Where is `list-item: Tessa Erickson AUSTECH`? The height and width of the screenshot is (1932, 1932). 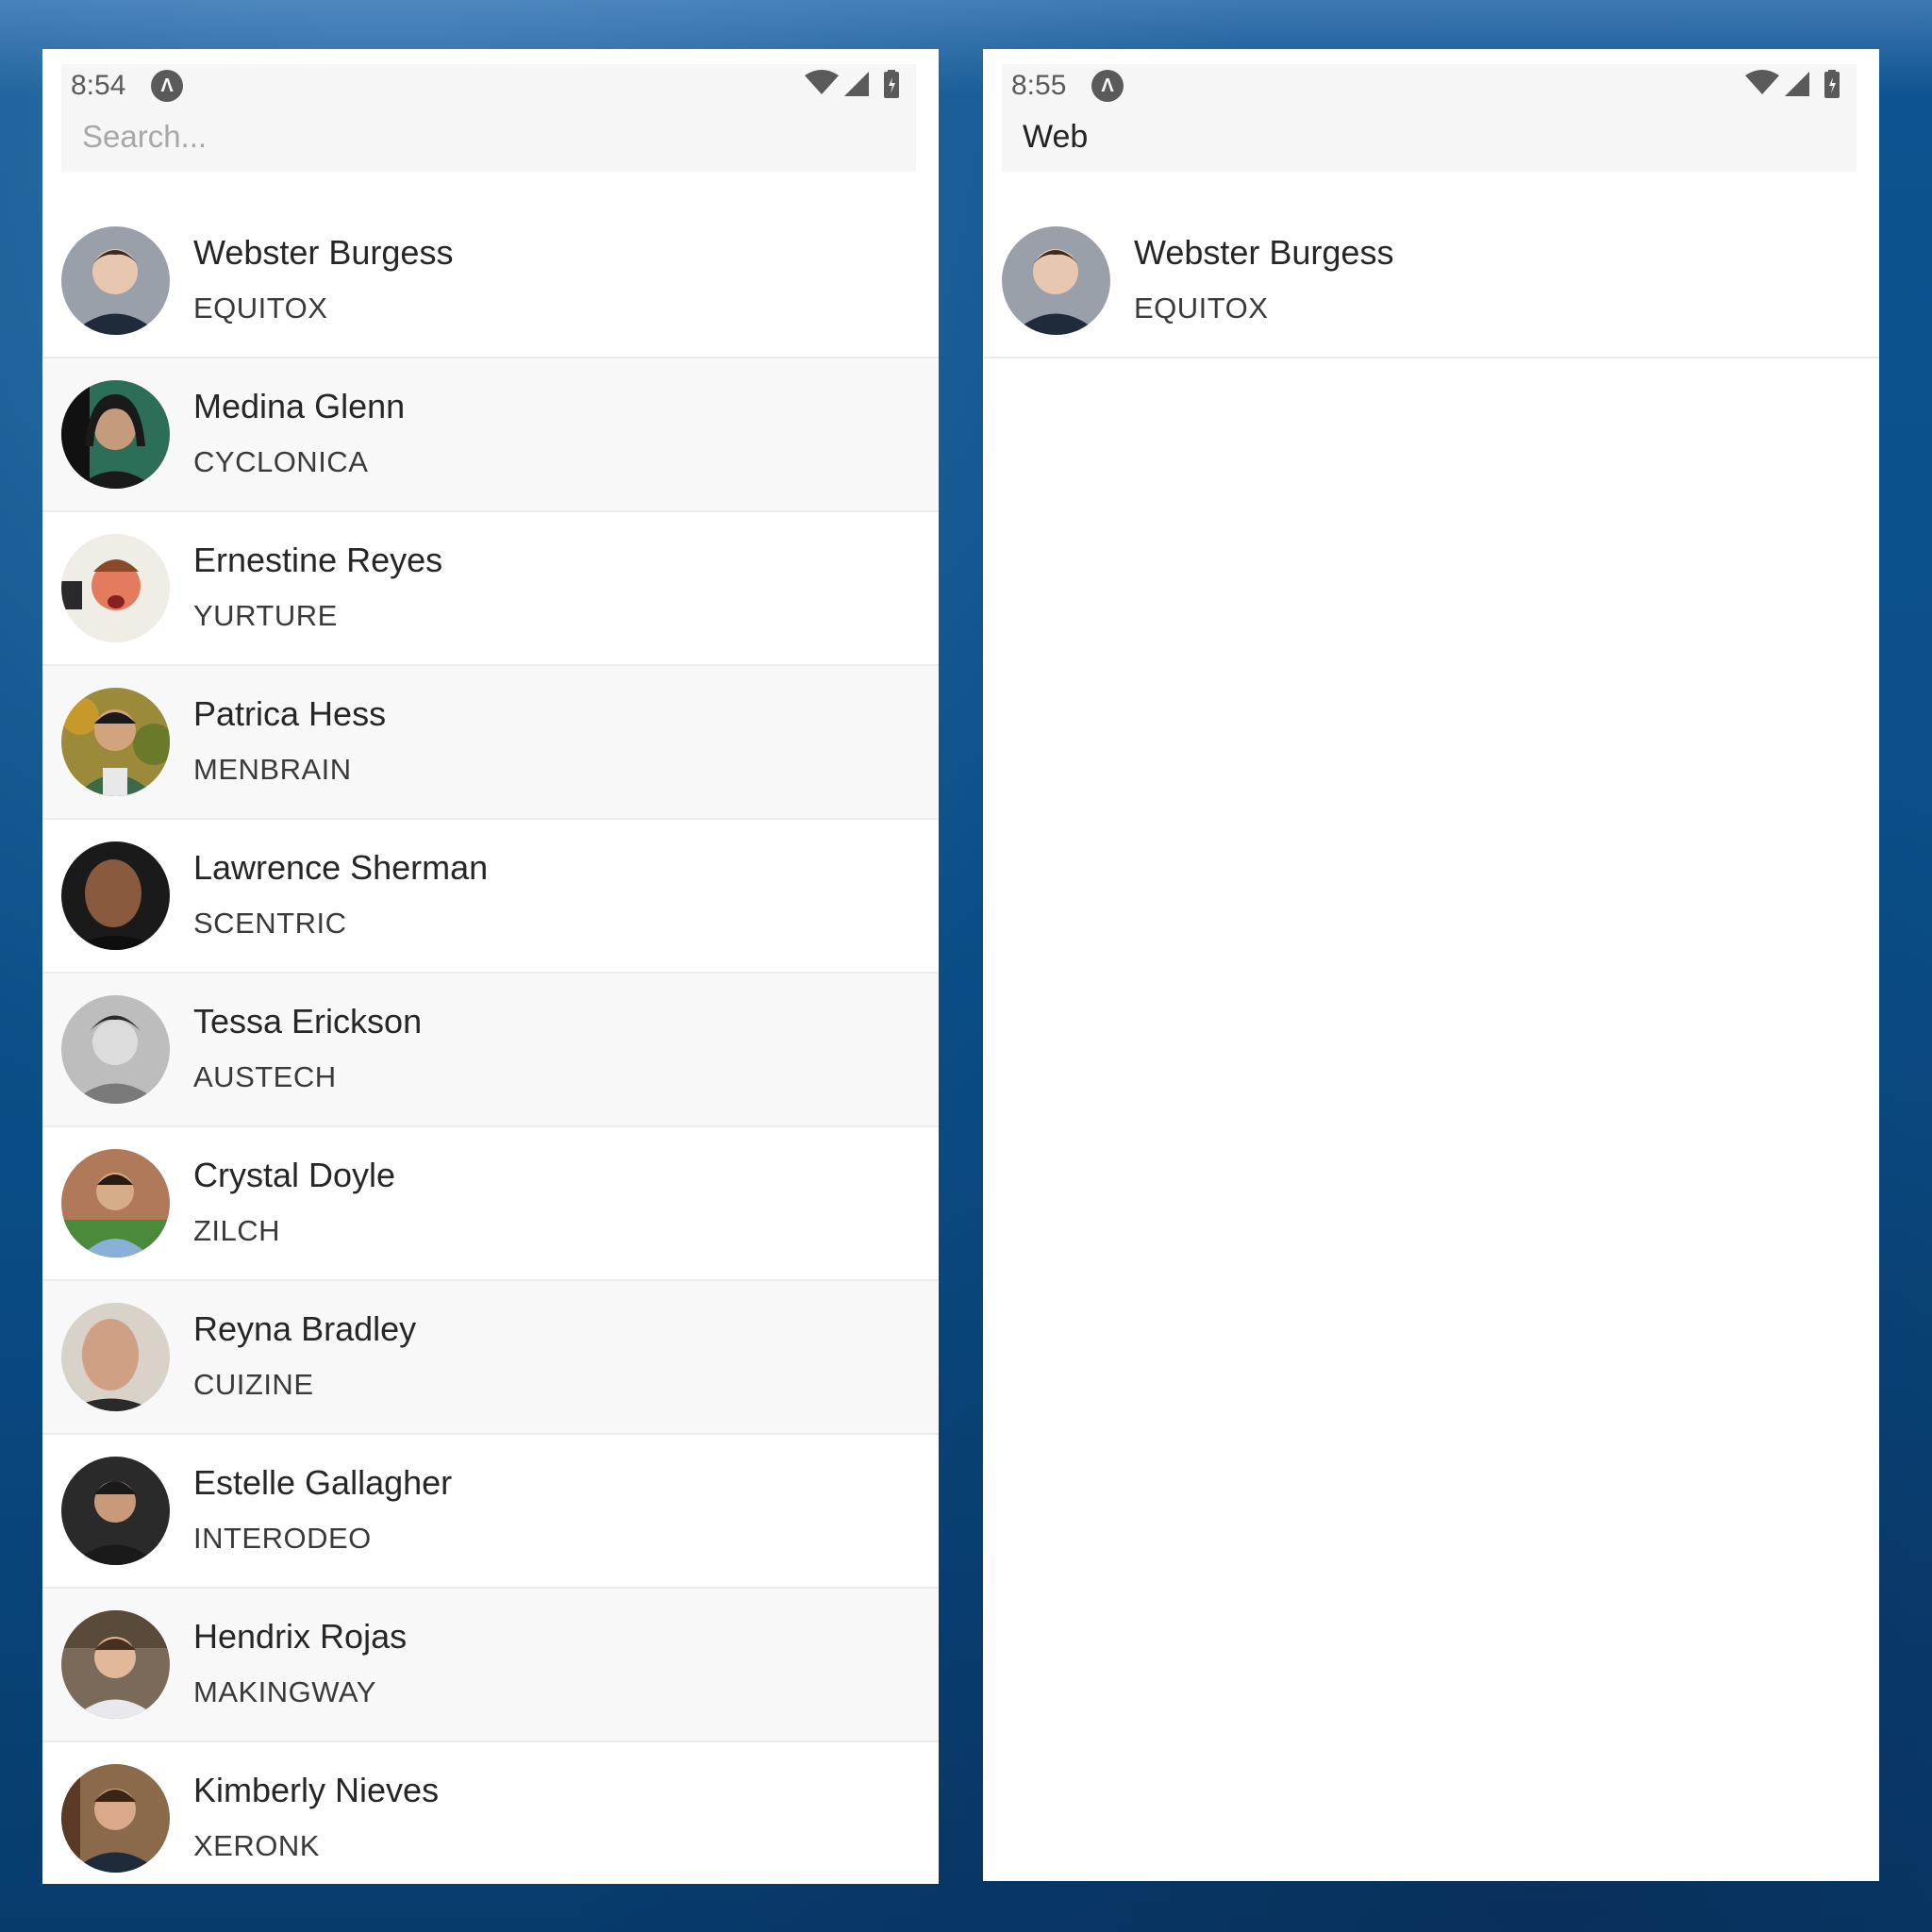
list-item: Tessa Erickson AUSTECH is located at coordinates (490, 1050).